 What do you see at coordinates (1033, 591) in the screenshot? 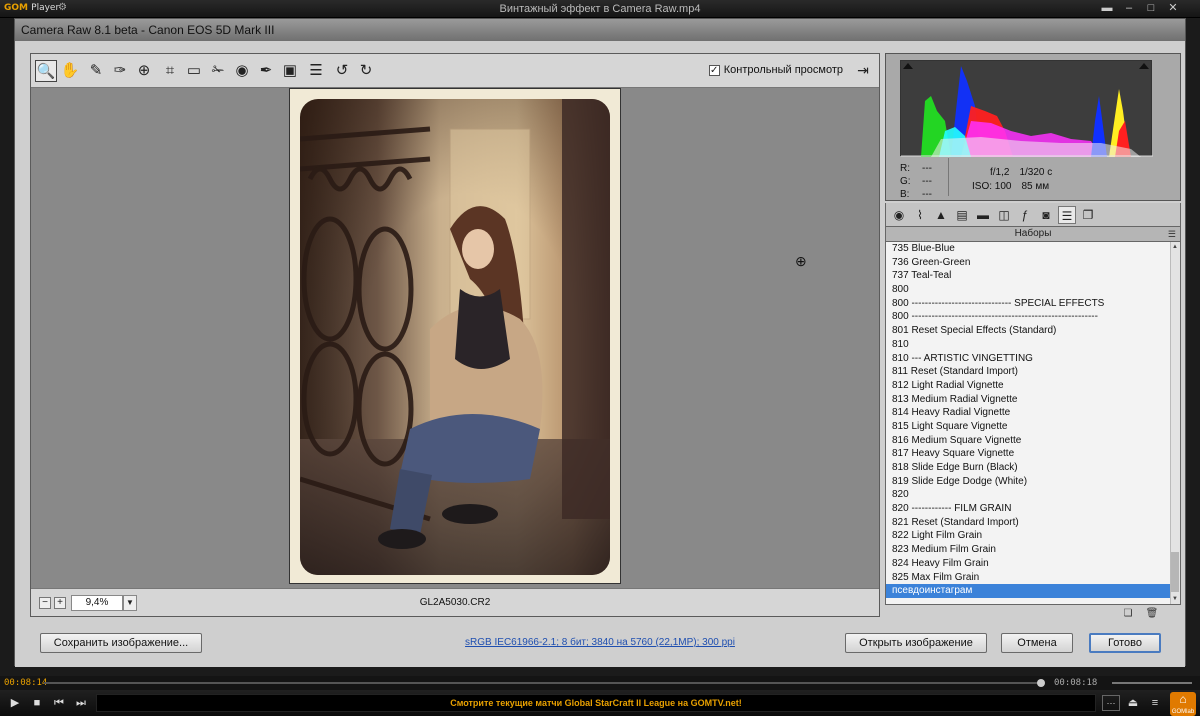
I see `preset-item: псевдоинстаграм` at bounding box center [1033, 591].